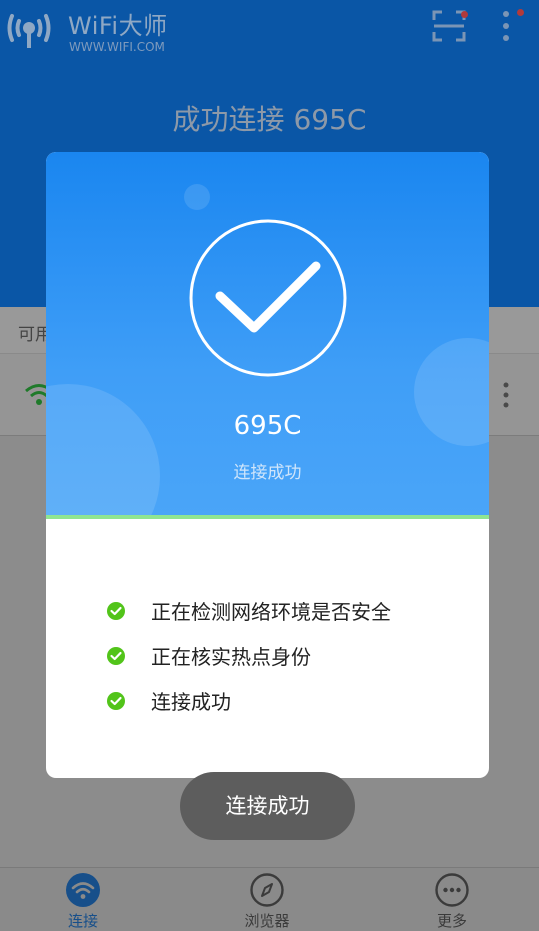 This screenshot has width=539, height=931. Describe the element at coordinates (271, 612) in the screenshot. I see `step-label: 正在检测网络环境是否安全` at that location.